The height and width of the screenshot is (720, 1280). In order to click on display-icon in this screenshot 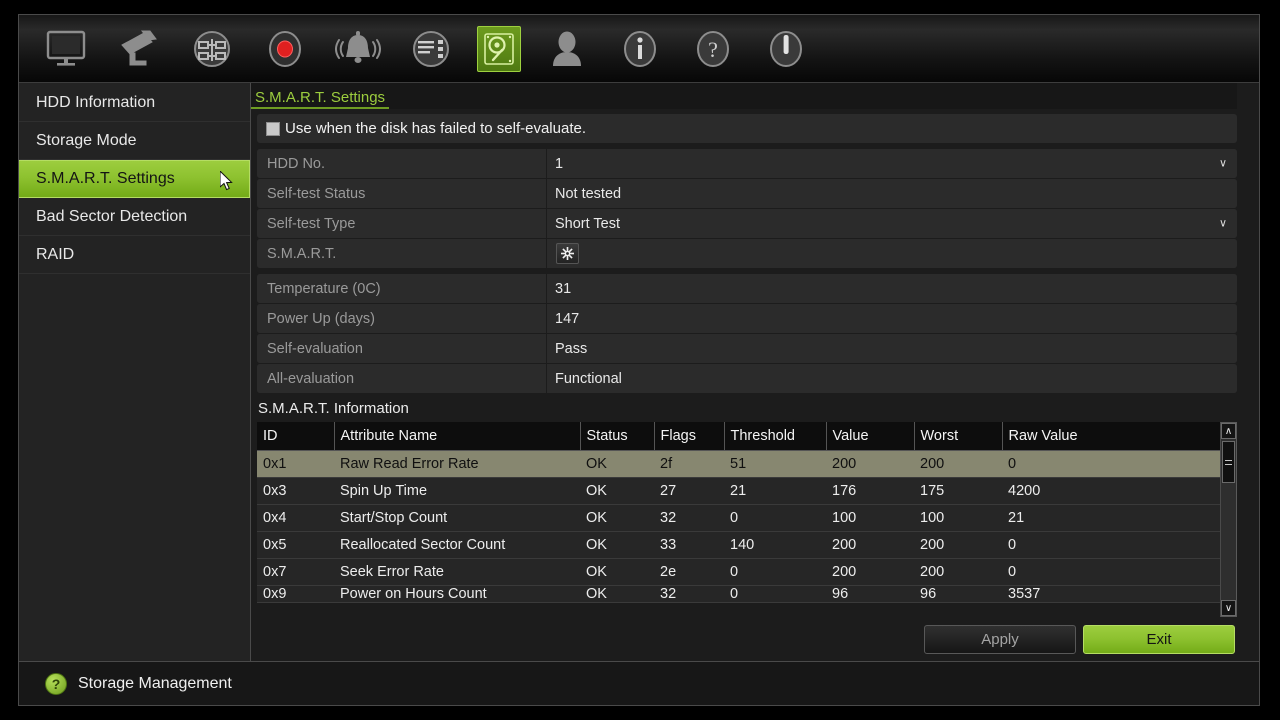, I will do `click(66, 49)`.